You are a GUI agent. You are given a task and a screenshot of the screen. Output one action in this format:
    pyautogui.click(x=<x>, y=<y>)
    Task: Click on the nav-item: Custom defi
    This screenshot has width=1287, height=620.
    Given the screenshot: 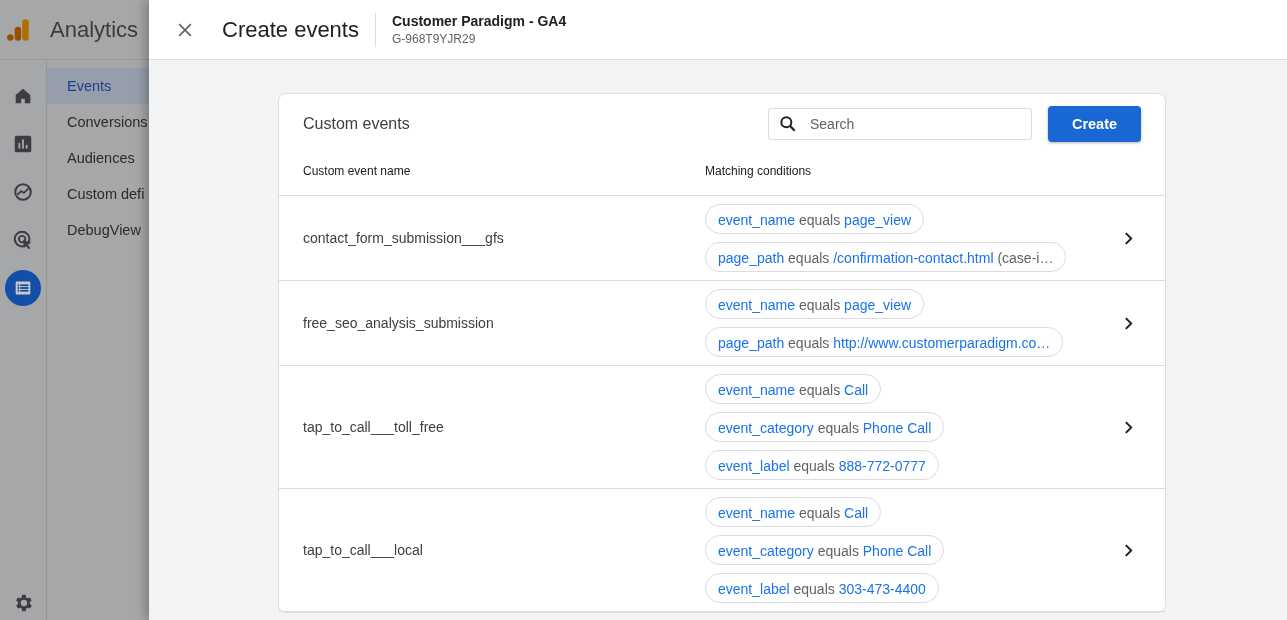 What is the action you would take?
    pyautogui.click(x=98, y=194)
    